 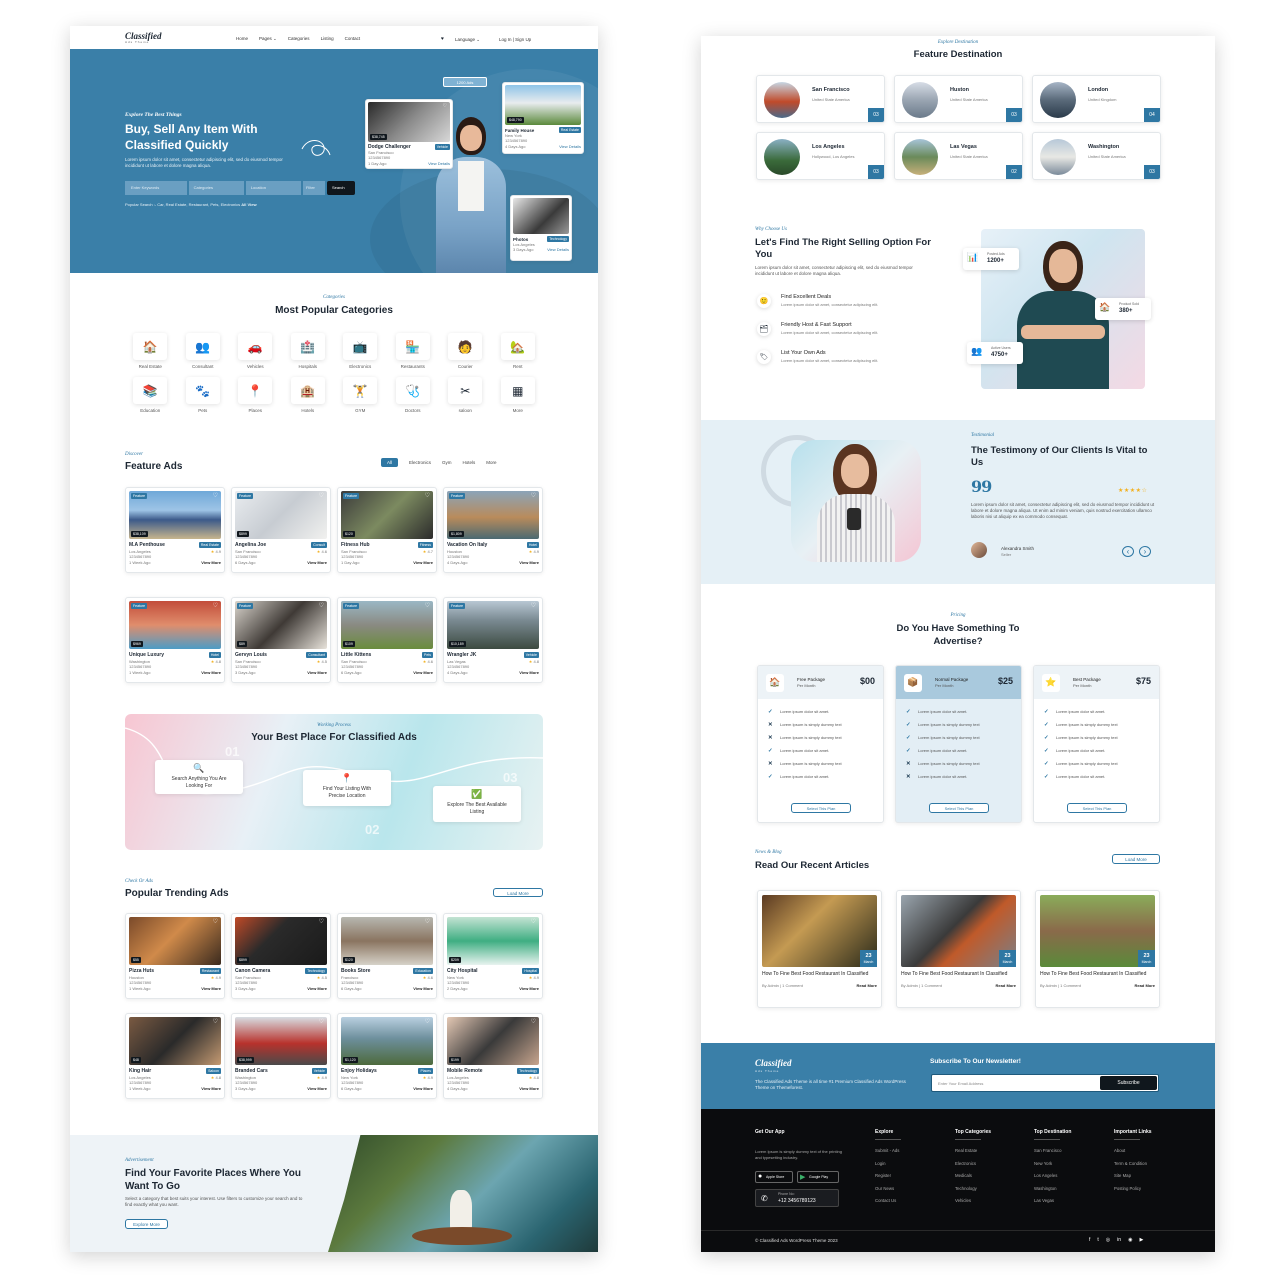 I want to click on footer-link: Electronics, so click(x=990, y=1163).